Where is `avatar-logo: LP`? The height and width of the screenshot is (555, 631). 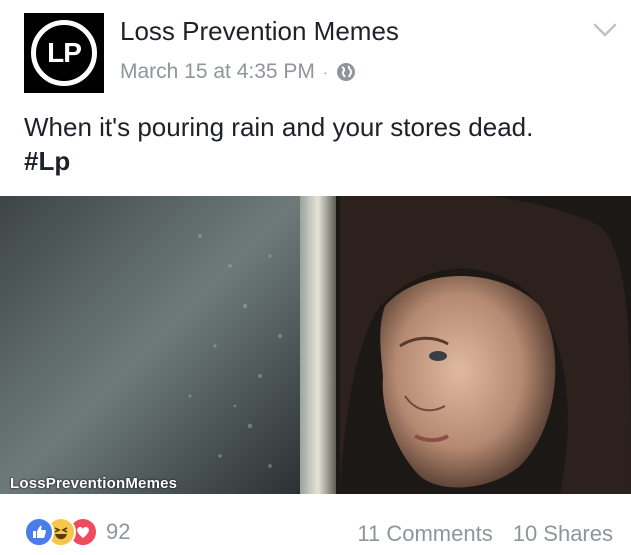 avatar-logo: LP is located at coordinates (64, 53).